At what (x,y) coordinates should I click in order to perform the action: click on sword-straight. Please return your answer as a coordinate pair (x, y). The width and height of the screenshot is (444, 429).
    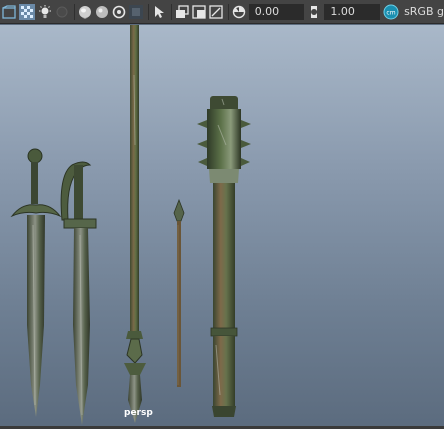
    Looking at the image, I should click on (36, 282).